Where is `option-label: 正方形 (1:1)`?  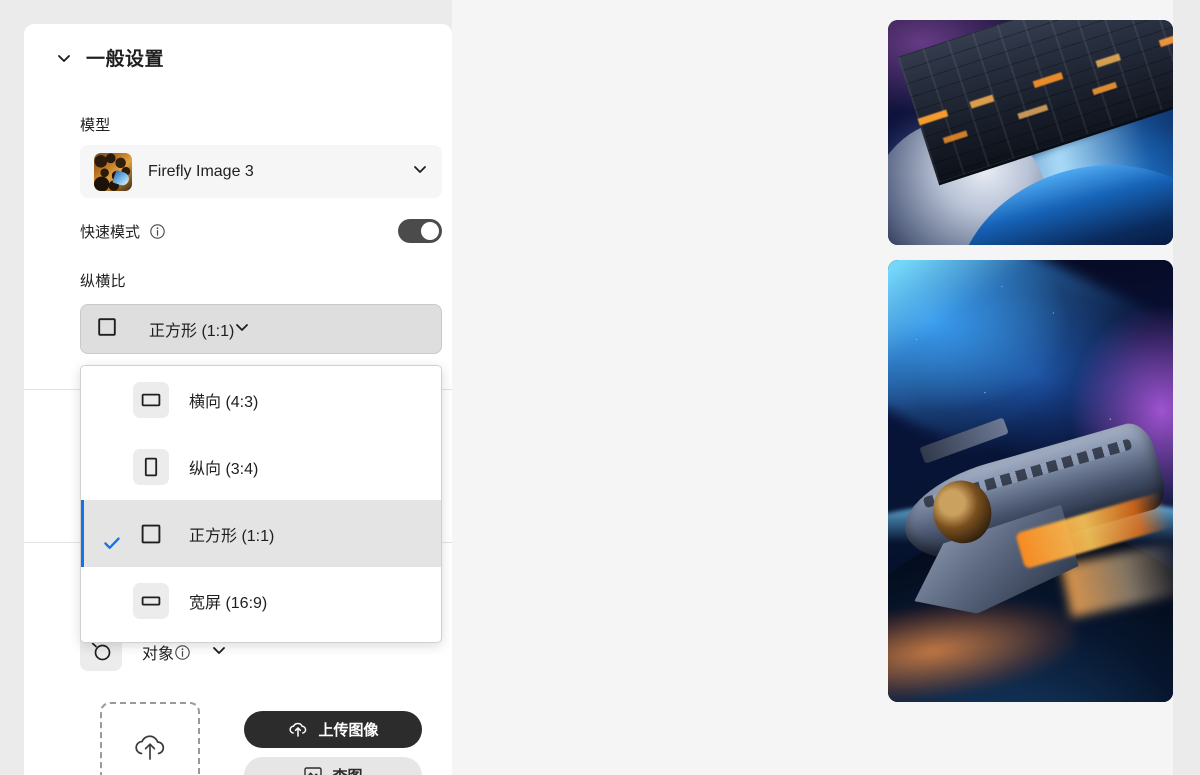 option-label: 正方形 (1:1) is located at coordinates (232, 536).